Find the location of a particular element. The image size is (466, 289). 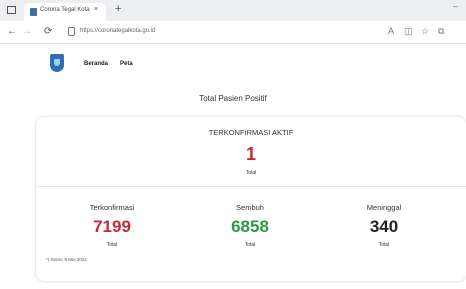

tab-title: Corona Tegal Kota is located at coordinates (65, 10).